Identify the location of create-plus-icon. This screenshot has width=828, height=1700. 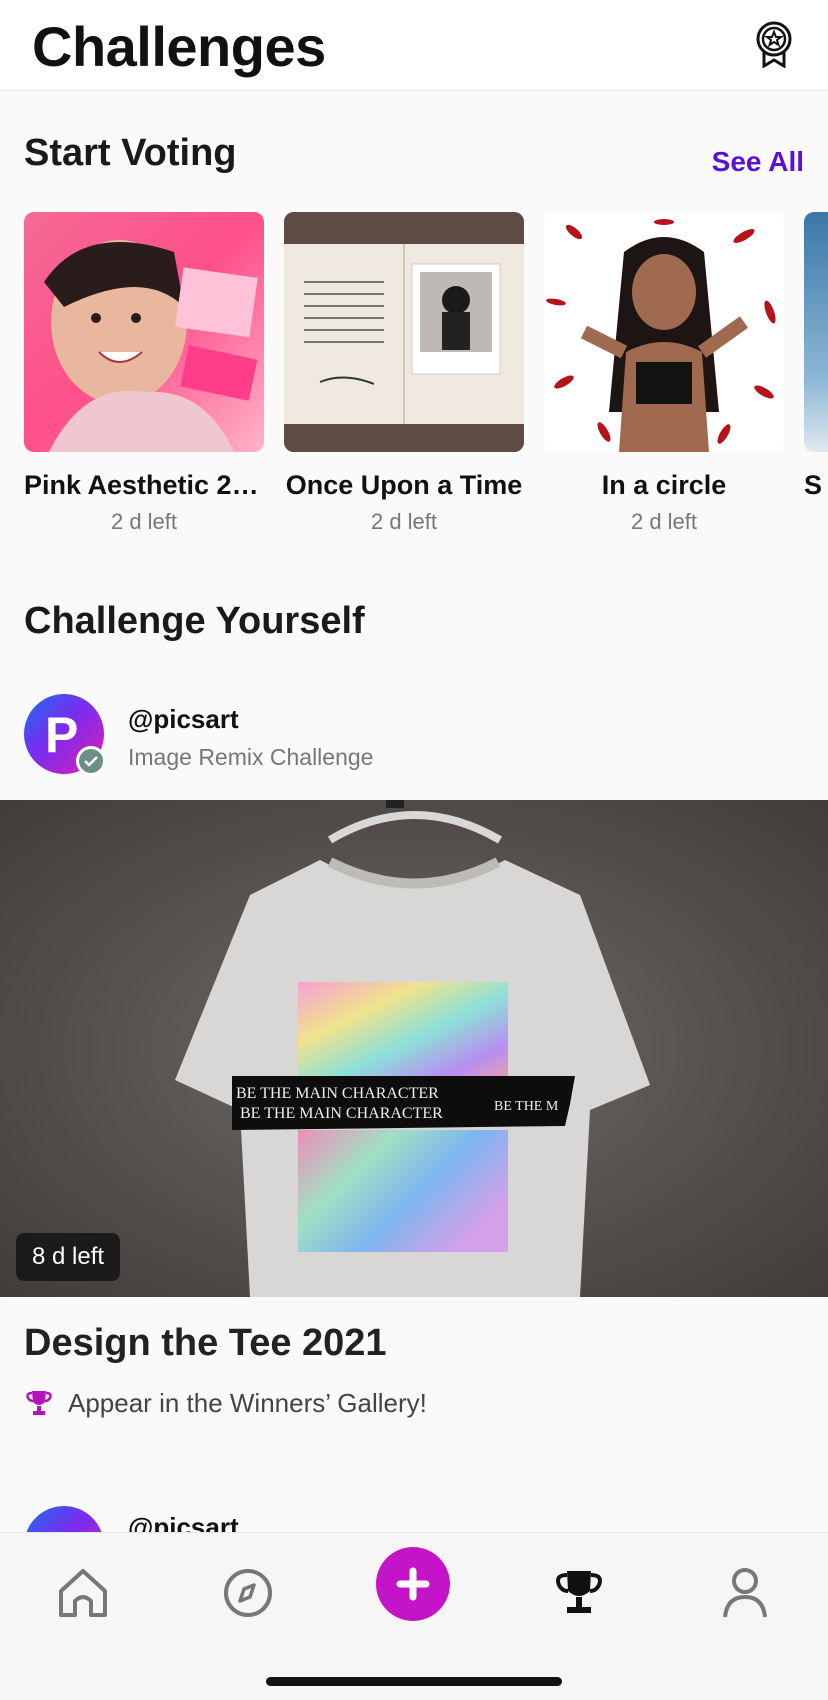
(413, 1584).